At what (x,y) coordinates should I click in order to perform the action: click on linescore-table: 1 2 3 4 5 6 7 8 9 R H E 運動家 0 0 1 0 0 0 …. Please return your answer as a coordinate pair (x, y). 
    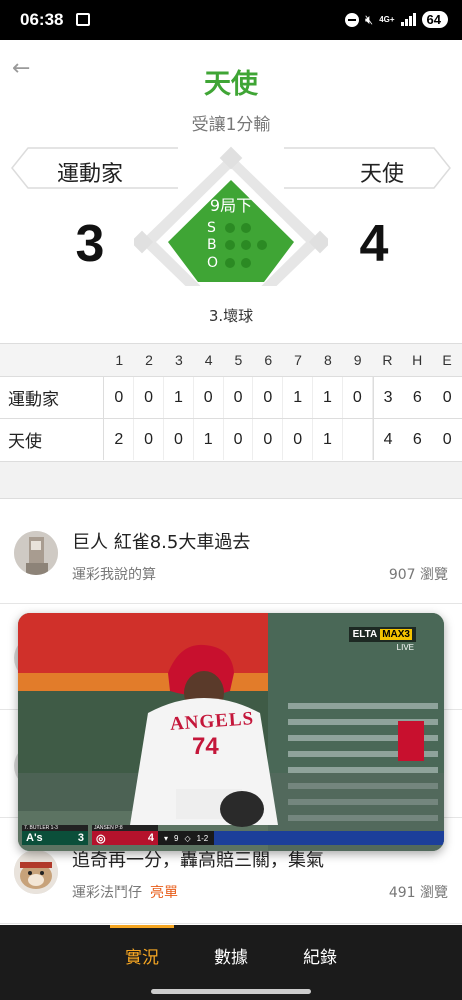
    Looking at the image, I should click on (231, 401).